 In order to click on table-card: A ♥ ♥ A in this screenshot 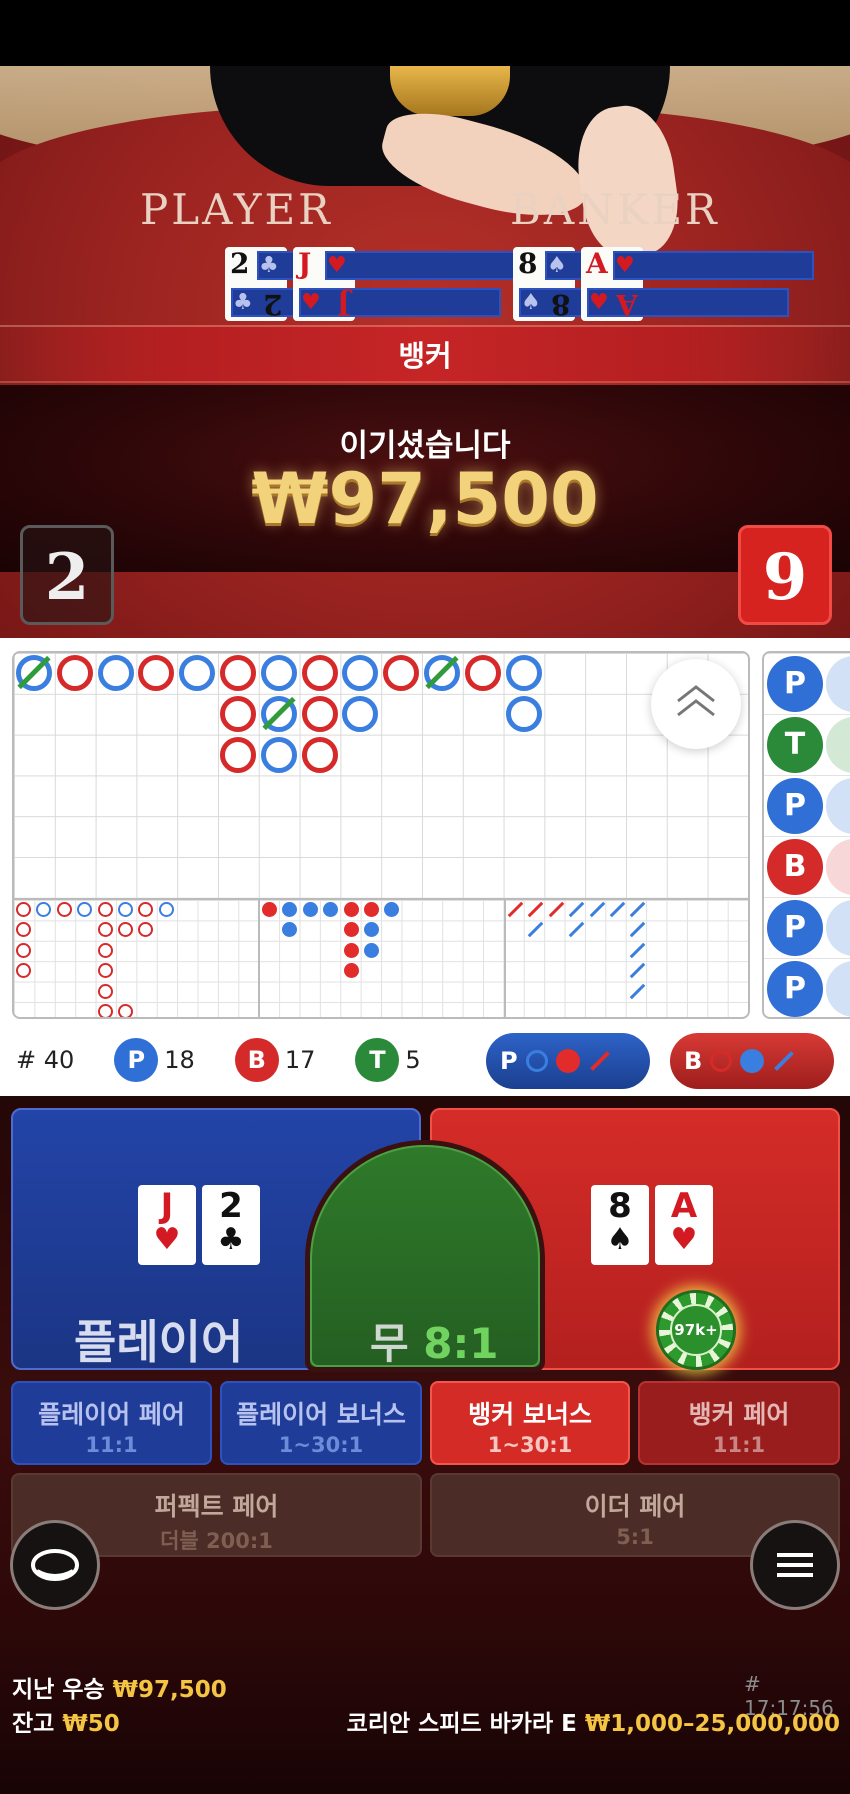, I will do `click(697, 284)`.